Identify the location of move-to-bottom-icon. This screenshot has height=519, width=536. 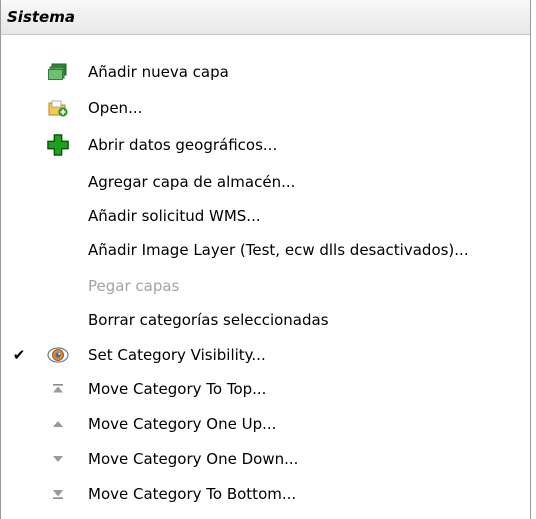
(58, 494).